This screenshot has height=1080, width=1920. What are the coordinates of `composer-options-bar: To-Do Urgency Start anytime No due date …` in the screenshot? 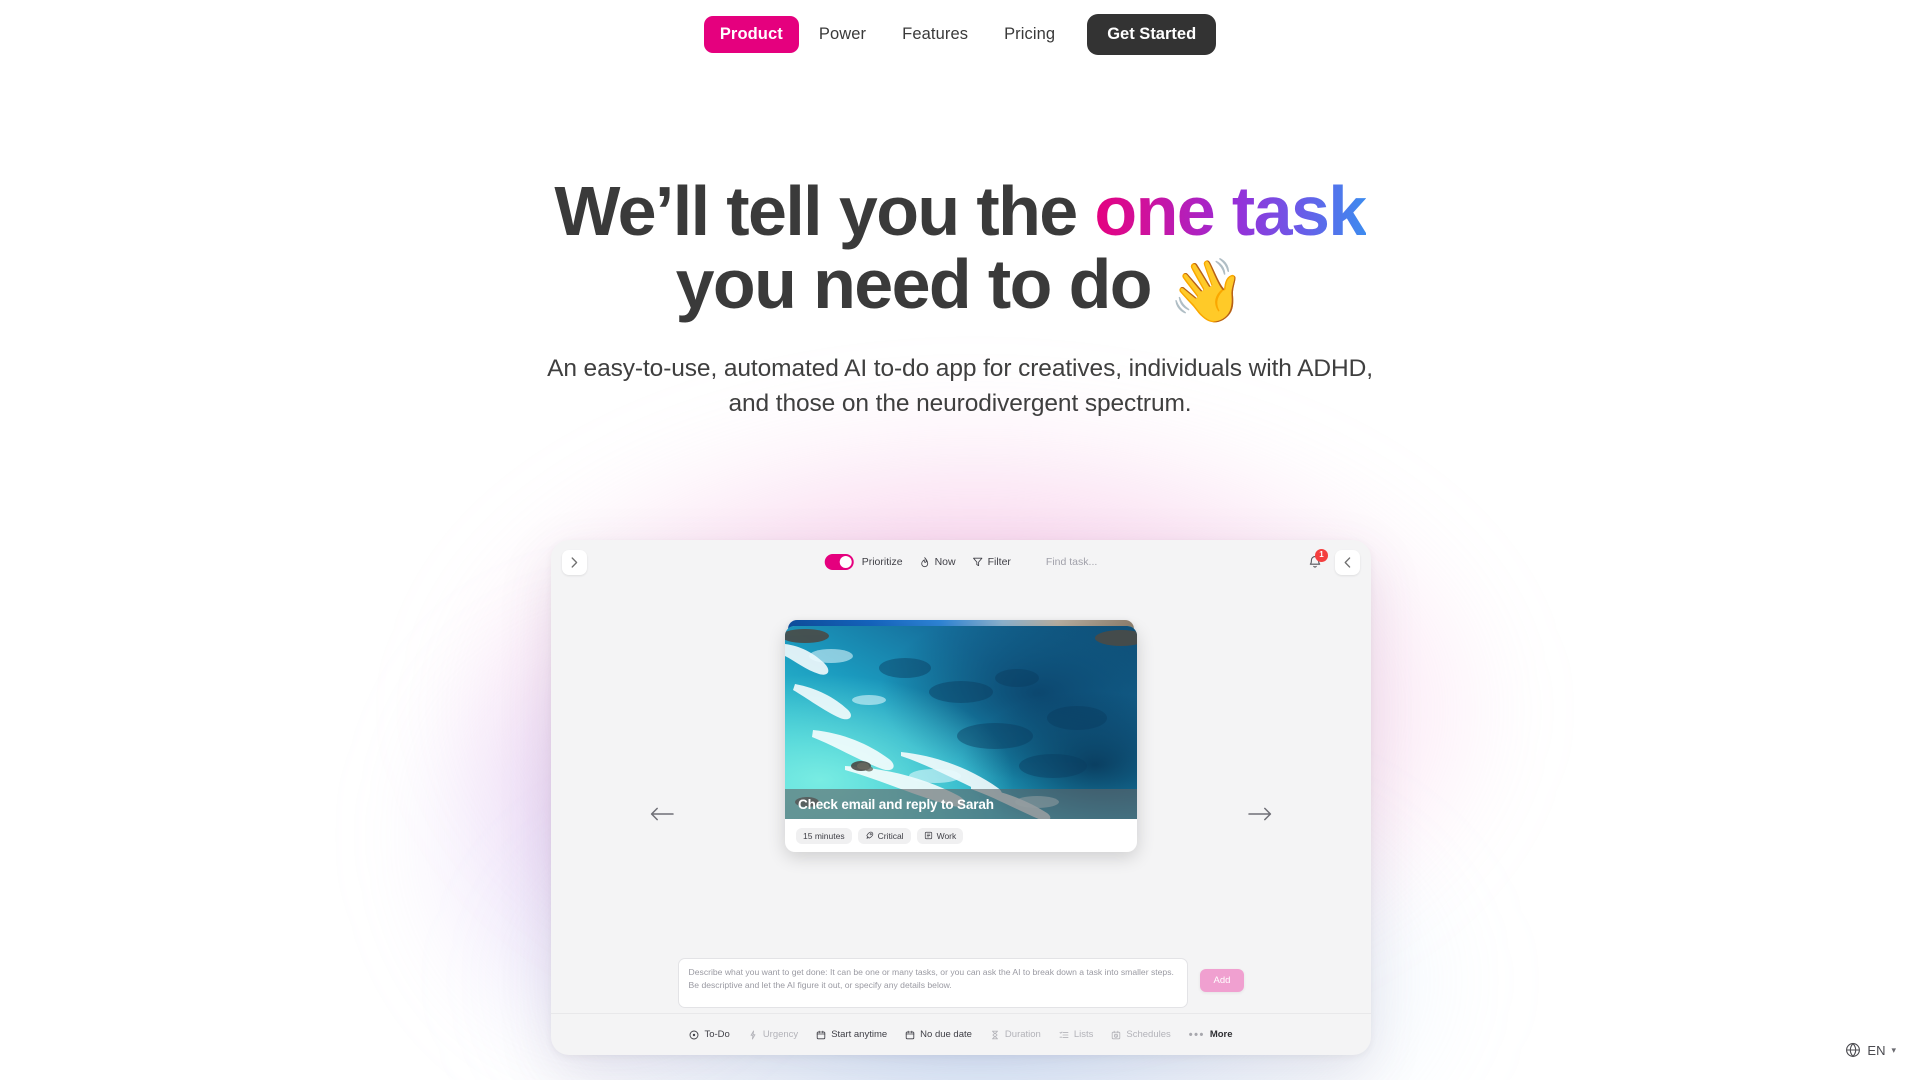 It's located at (961, 1034).